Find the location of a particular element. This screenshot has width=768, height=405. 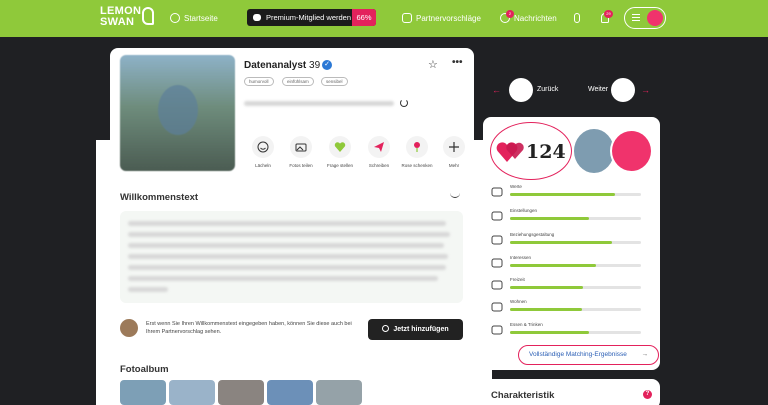

home-icon is located at coordinates (175, 18).